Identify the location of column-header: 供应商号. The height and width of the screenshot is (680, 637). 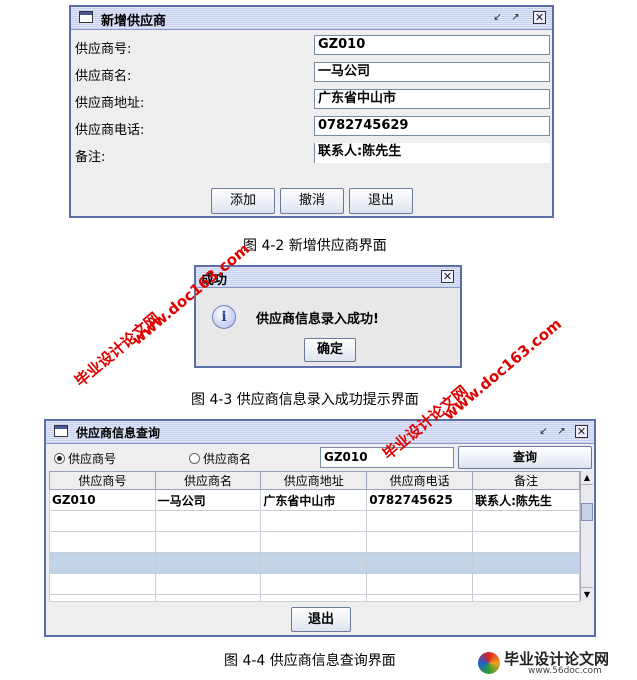
(102, 480).